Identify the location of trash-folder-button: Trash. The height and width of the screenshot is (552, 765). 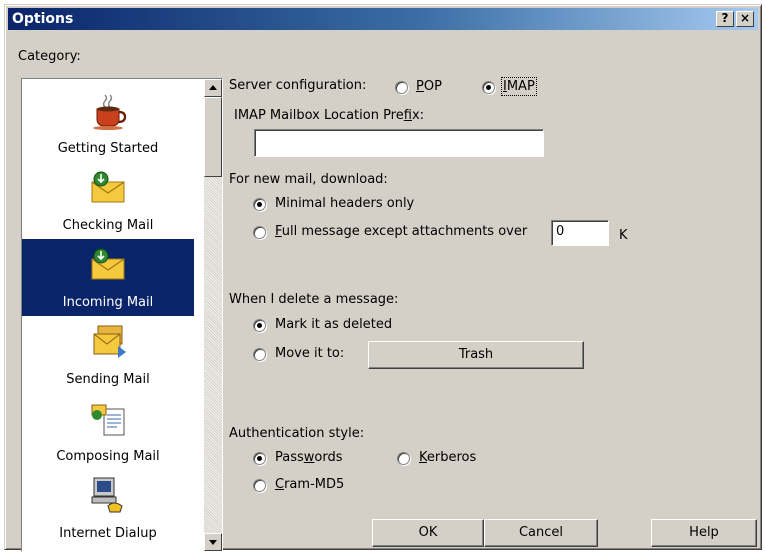
(476, 355).